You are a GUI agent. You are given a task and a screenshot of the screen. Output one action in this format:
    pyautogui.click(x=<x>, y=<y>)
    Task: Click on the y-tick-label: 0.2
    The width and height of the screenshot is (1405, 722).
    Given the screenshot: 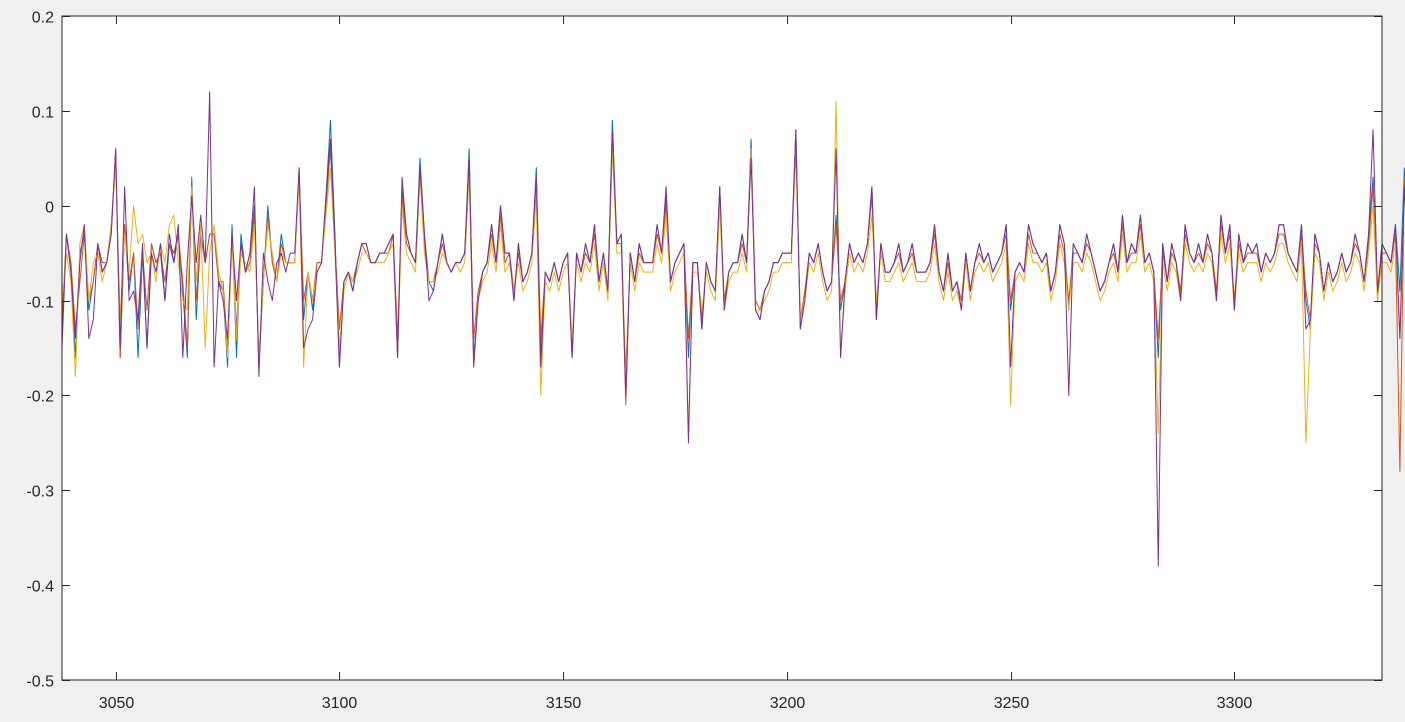 What is the action you would take?
    pyautogui.click(x=43, y=18)
    